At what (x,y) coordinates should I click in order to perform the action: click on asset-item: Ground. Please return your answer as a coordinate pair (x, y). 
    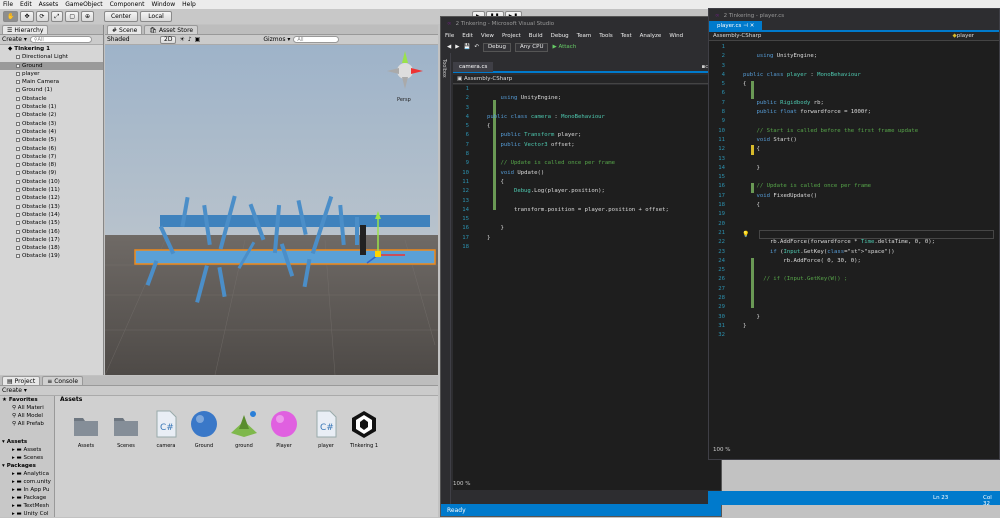
    Looking at the image, I should click on (204, 429).